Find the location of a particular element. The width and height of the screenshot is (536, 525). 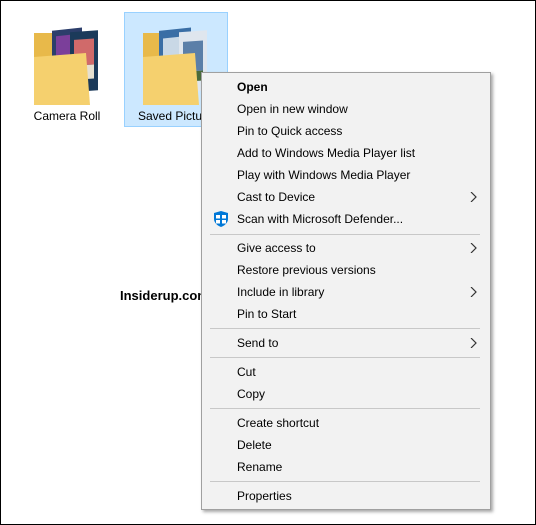

menu-item-restore-versions: Restore previous versions is located at coordinates (346, 270).